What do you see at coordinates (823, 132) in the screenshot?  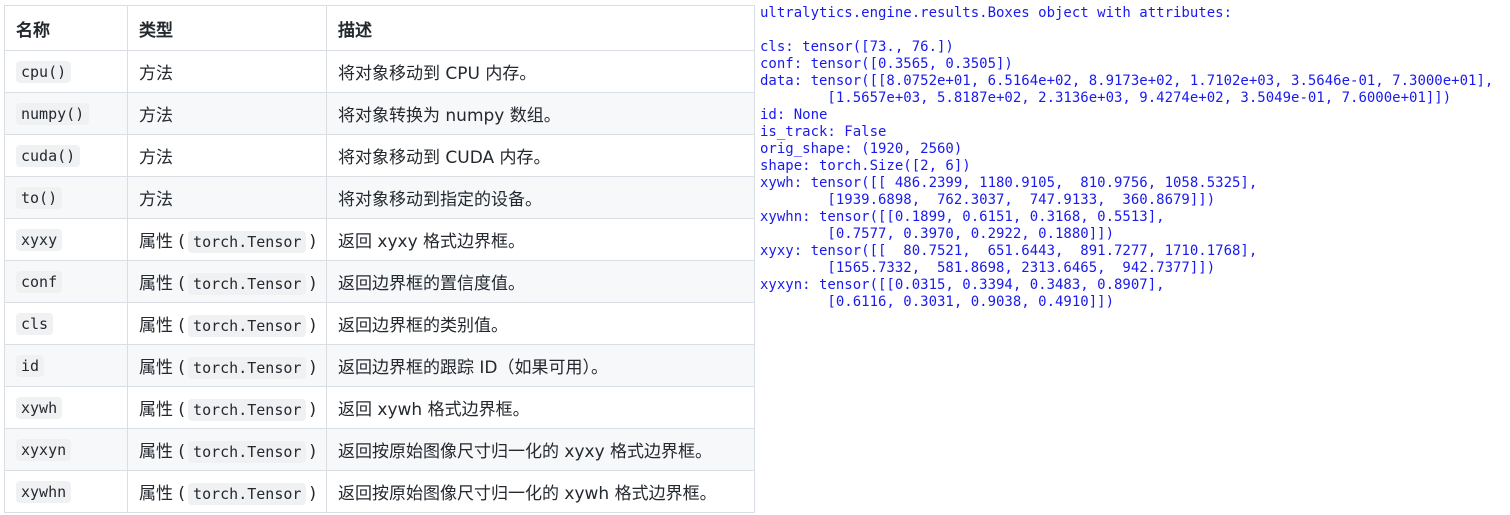 I see `console-line: is_track: False` at bounding box center [823, 132].